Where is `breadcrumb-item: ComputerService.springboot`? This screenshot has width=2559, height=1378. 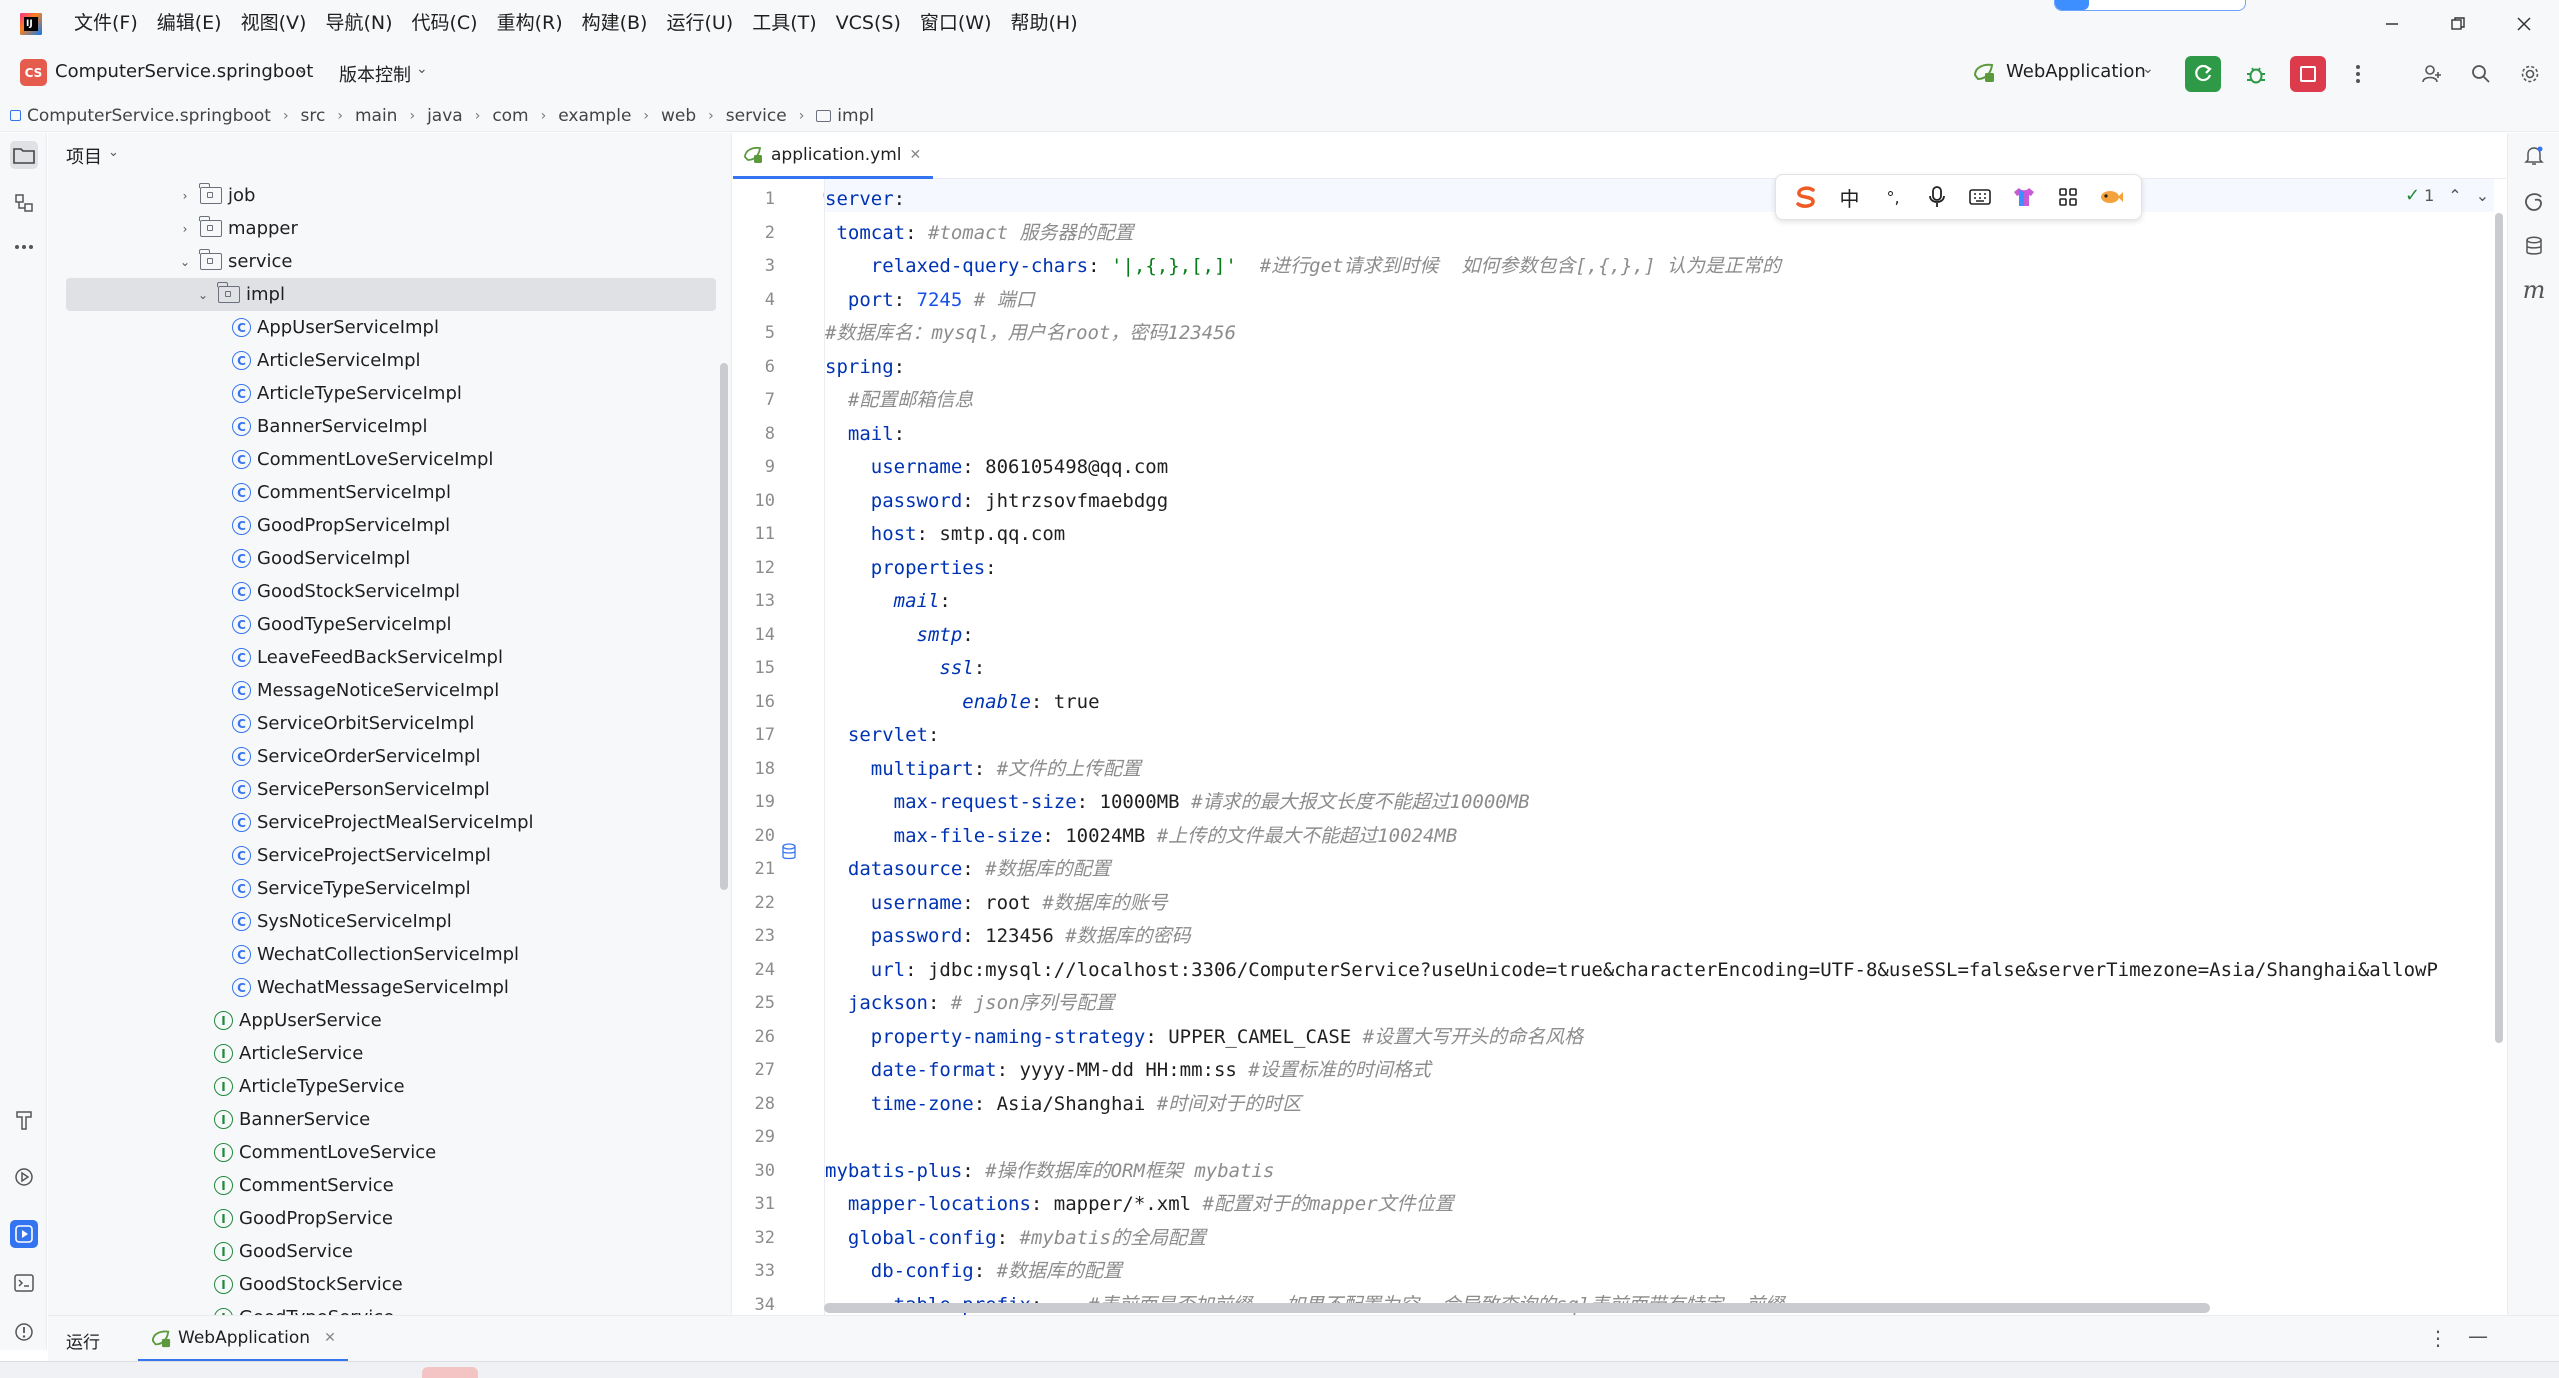 breadcrumb-item: ComputerService.springboot is located at coordinates (140, 116).